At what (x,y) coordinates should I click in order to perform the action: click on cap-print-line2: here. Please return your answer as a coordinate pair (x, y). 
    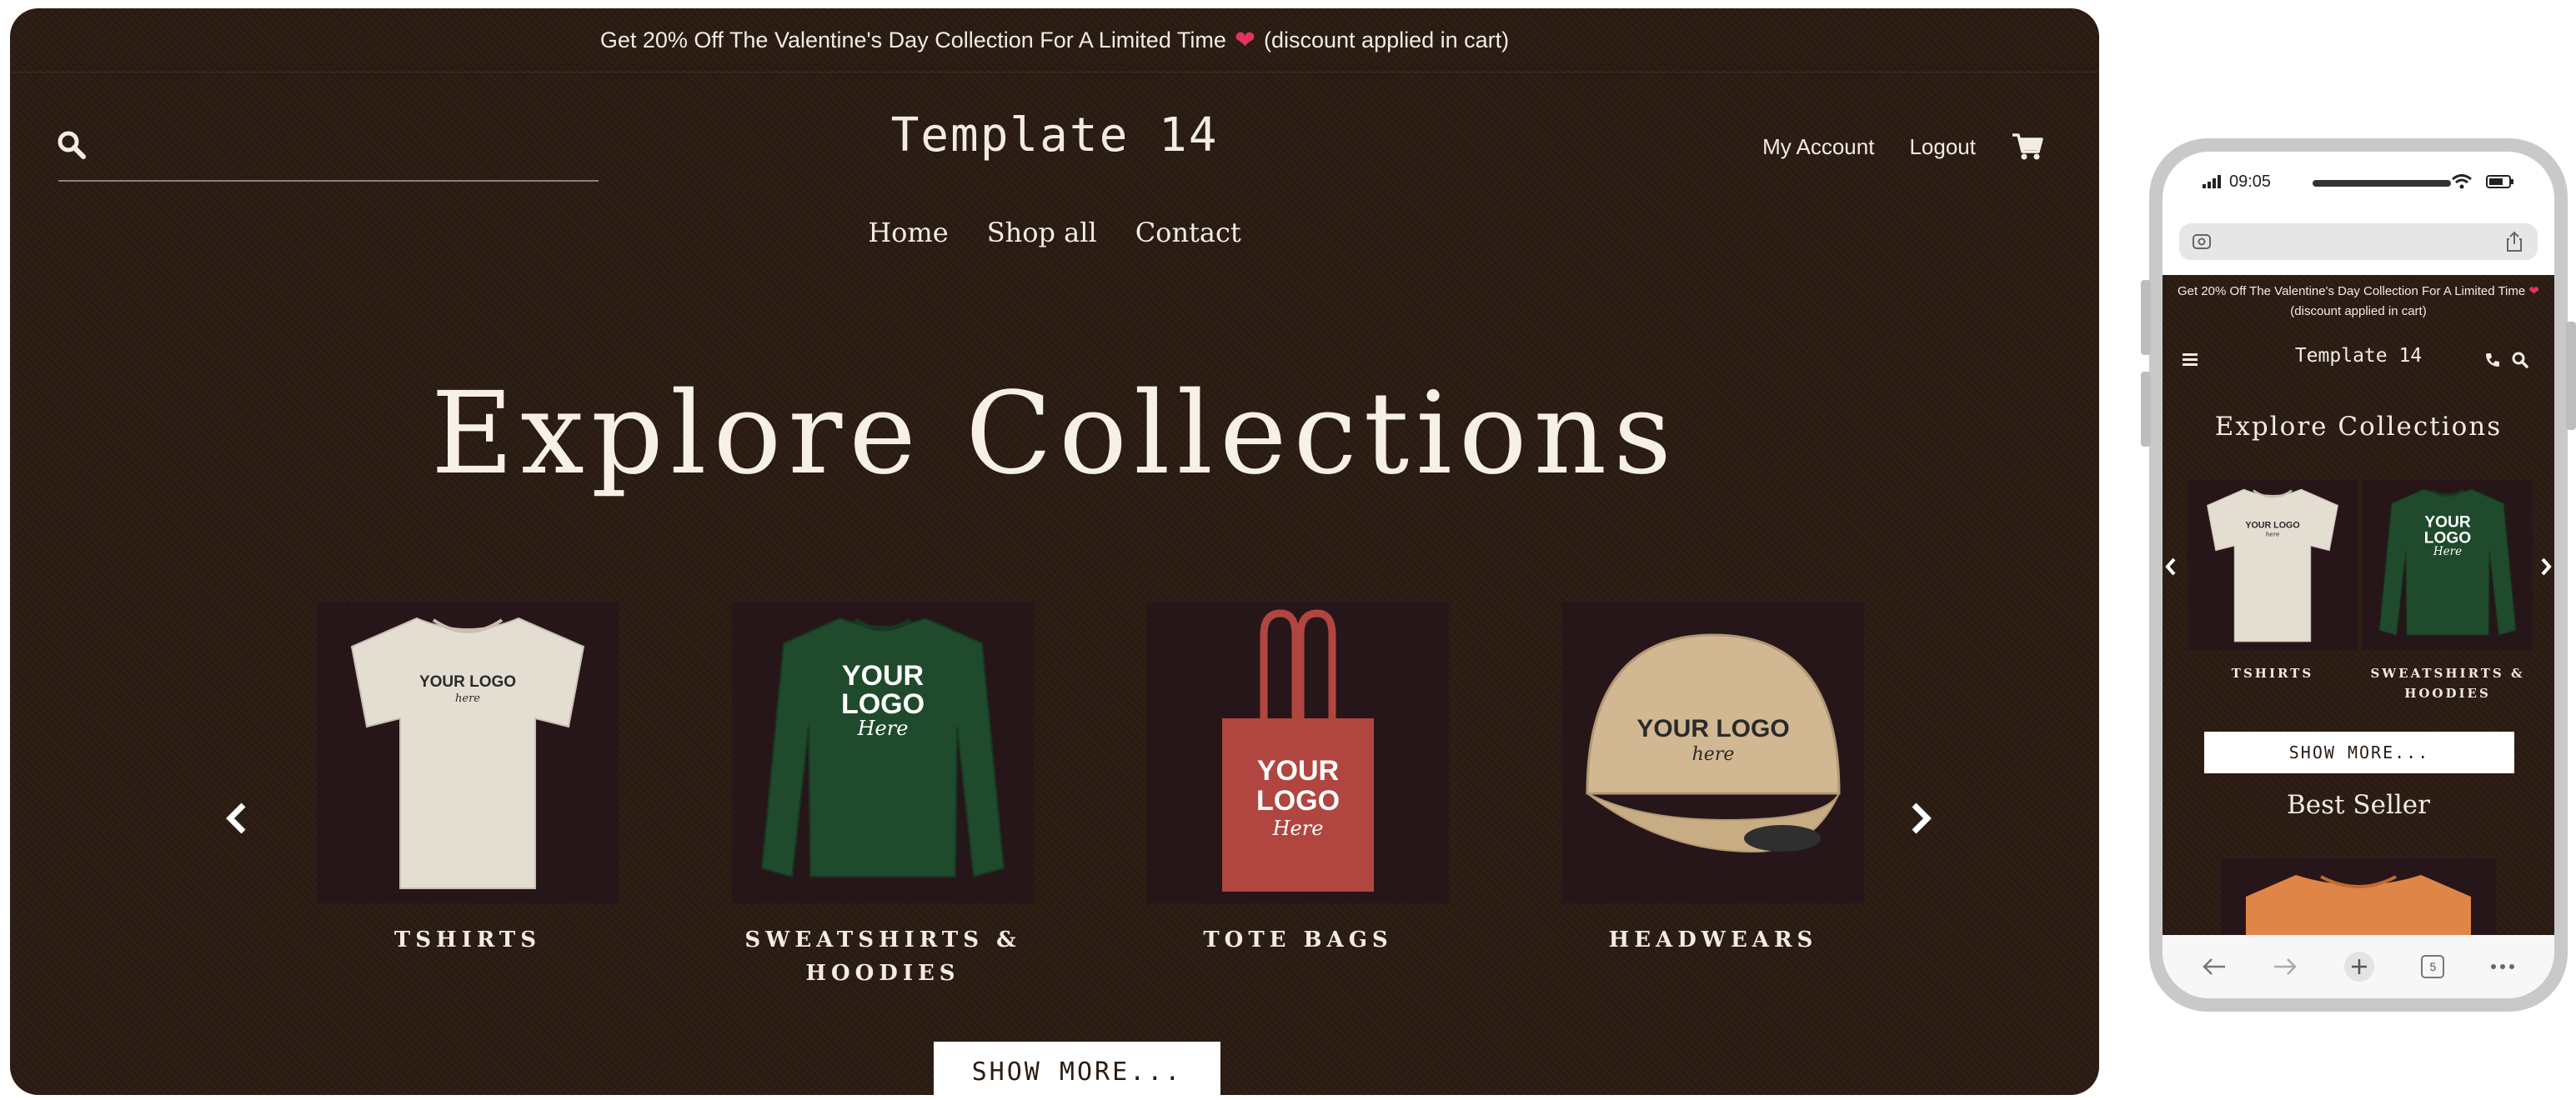
    Looking at the image, I should click on (1713, 754).